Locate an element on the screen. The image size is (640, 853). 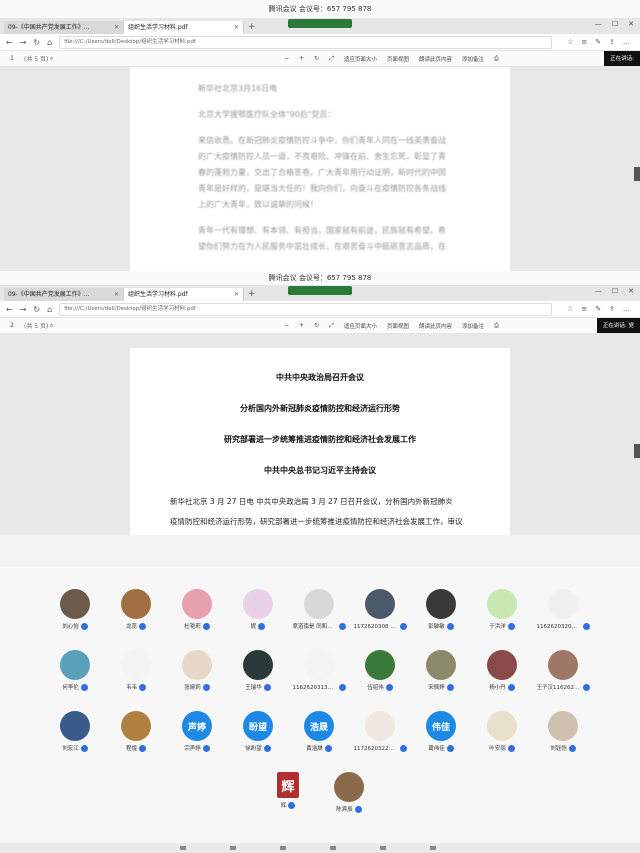
participant-tile: 陈宾辰 is located at coordinates (349, 792).